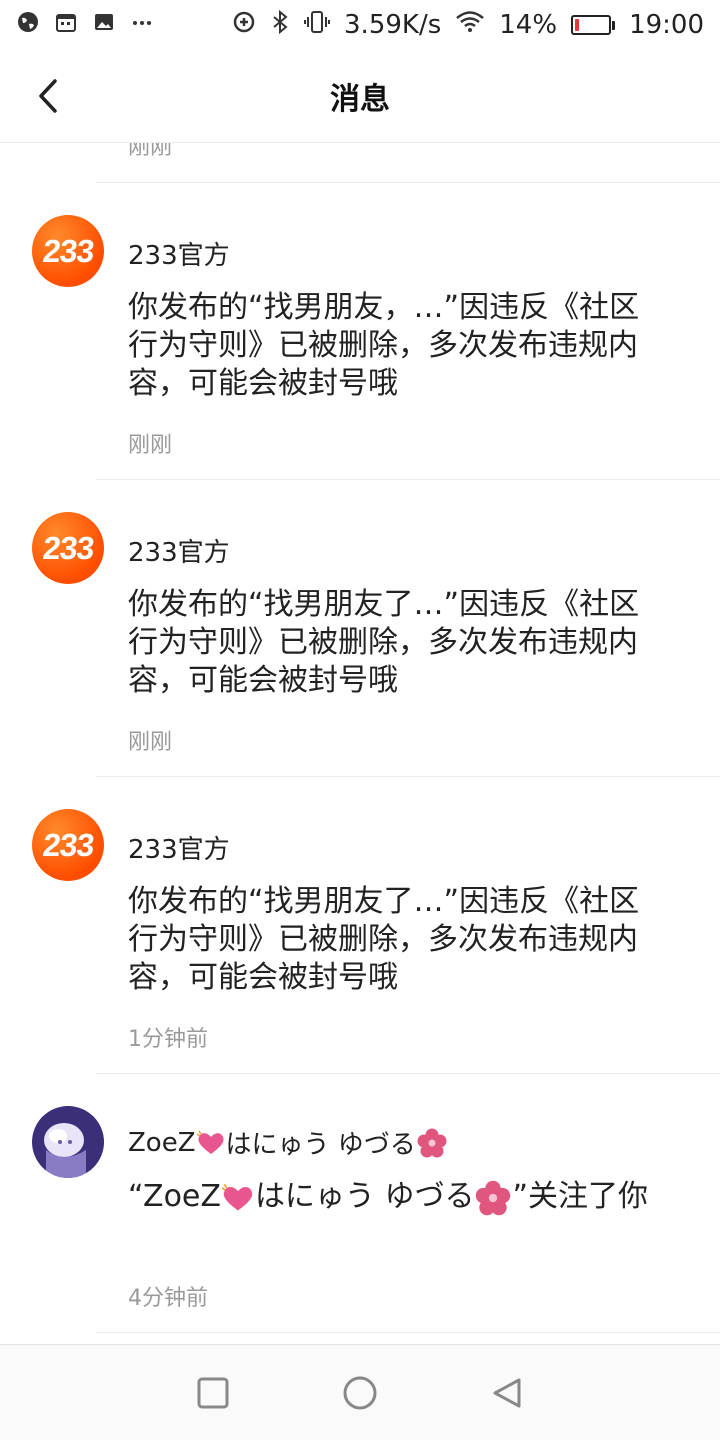 This screenshot has width=720, height=1440. I want to click on net-speed: 3.59K/s, so click(393, 25).